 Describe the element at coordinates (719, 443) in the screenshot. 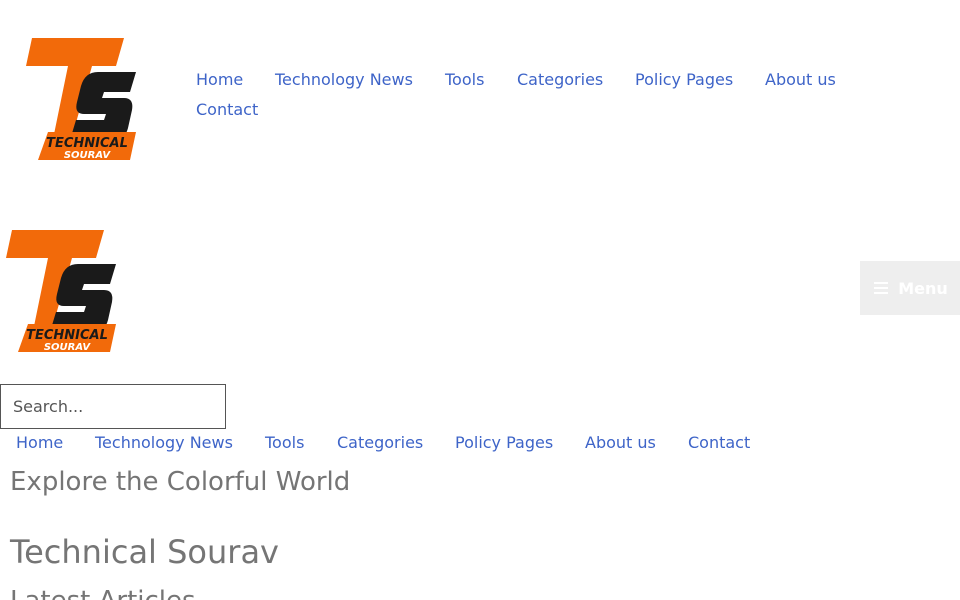

I see `secondary-nav-contact: Contact` at that location.